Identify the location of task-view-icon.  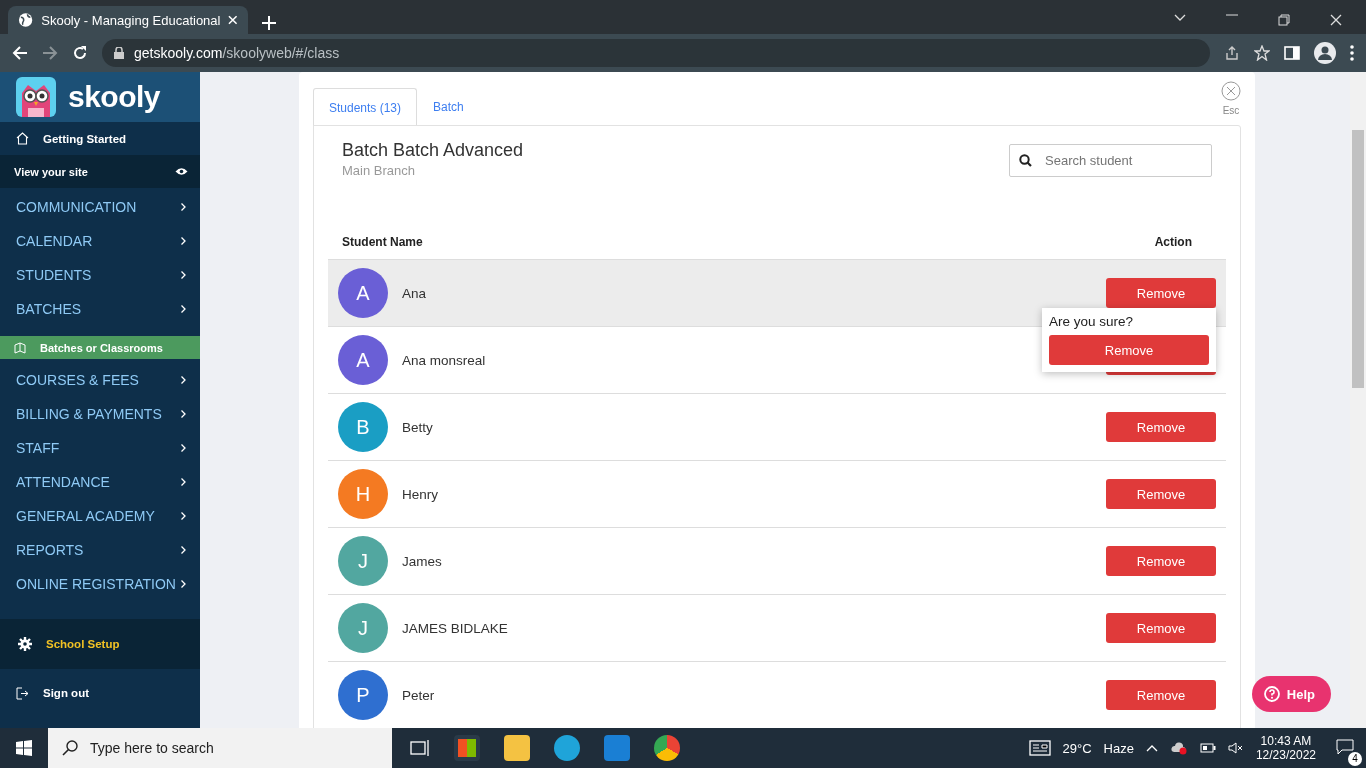
(420, 748).